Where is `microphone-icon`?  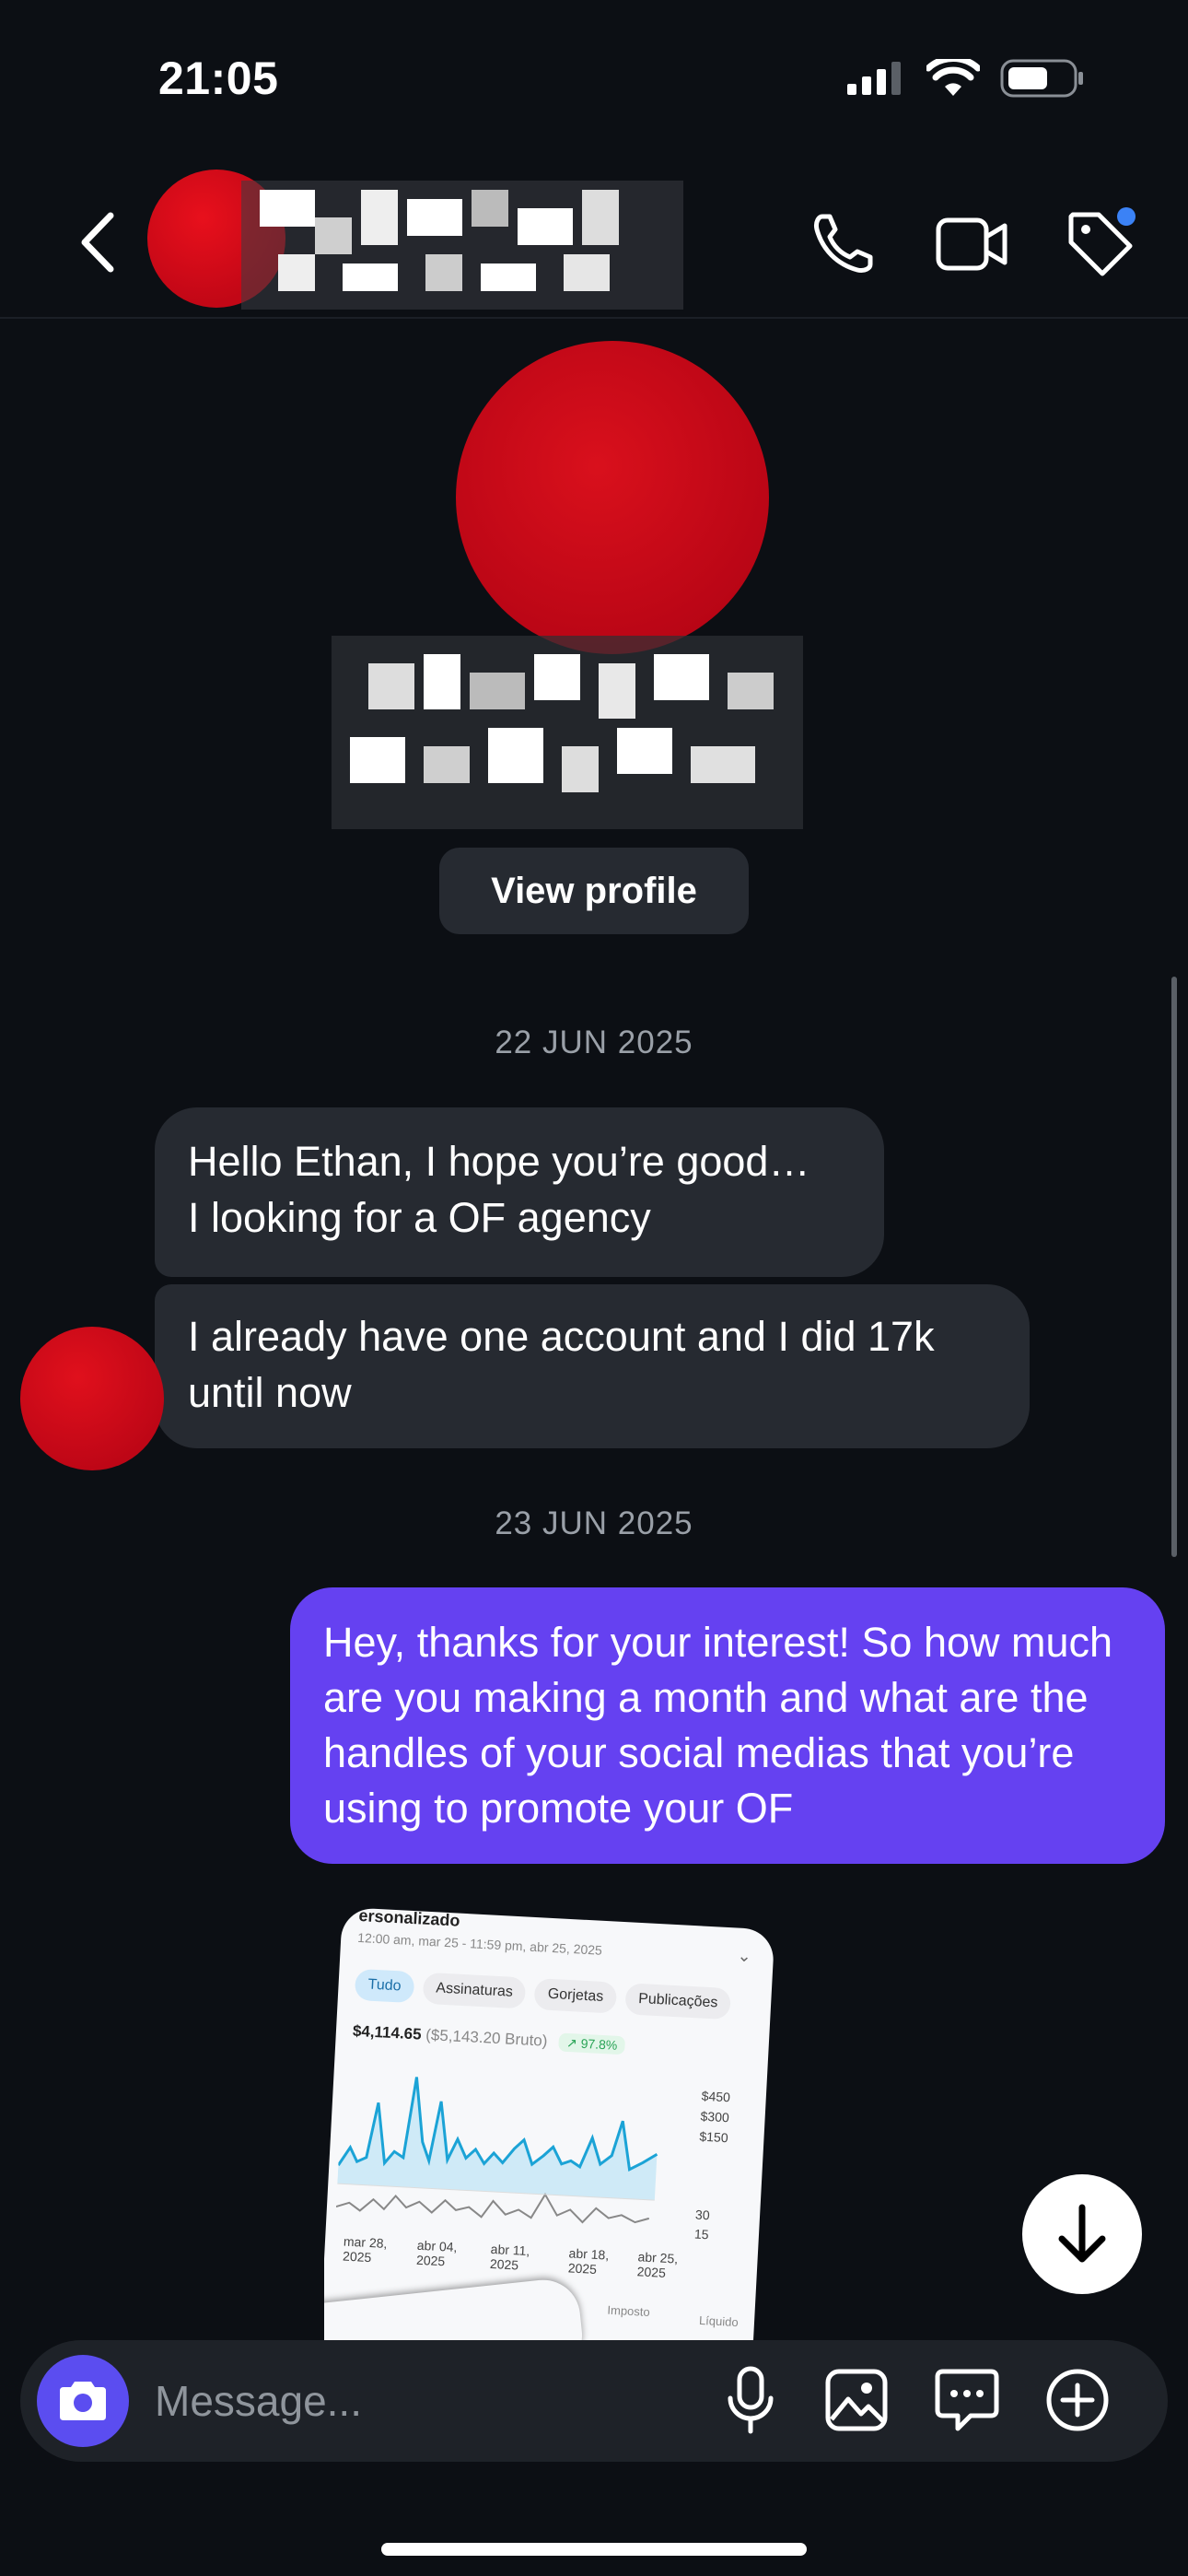
microphone-icon is located at coordinates (751, 2400).